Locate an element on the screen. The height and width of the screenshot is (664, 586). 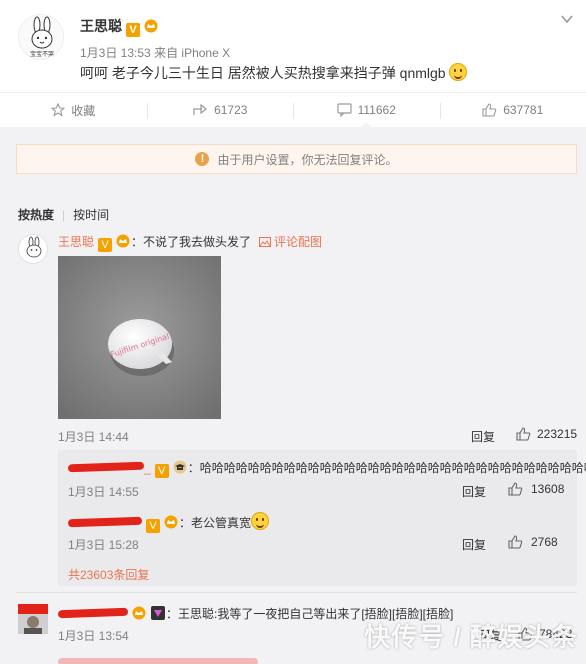
sub-reply-text: ：哈哈哈哈哈哈哈哈哈哈哈哈哈哈哈哈哈哈哈哈哈哈哈哈哈哈哈哈哈哈哈哈哈哈 is located at coordinates (386, 468).